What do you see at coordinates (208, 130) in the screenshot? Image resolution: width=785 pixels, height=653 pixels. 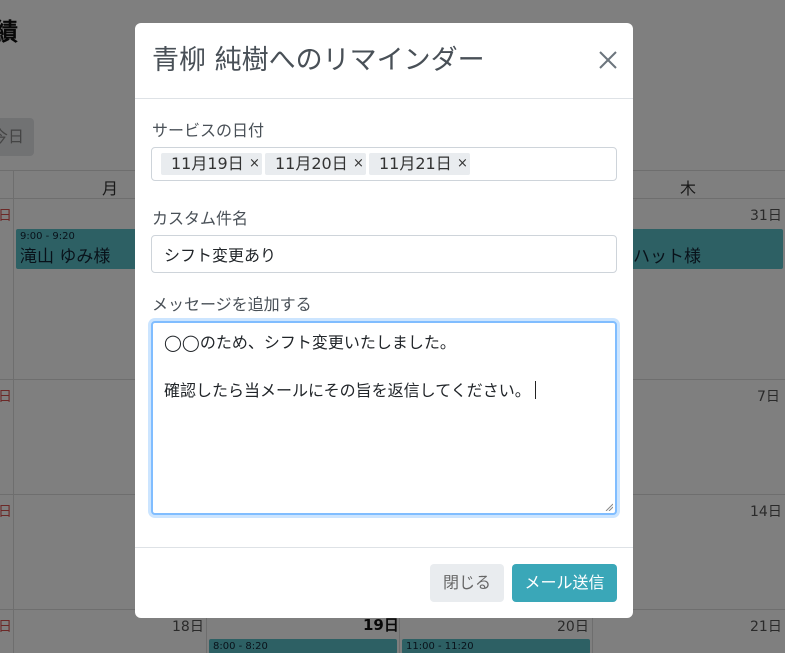 I see `service-date-label: サービスの日付` at bounding box center [208, 130].